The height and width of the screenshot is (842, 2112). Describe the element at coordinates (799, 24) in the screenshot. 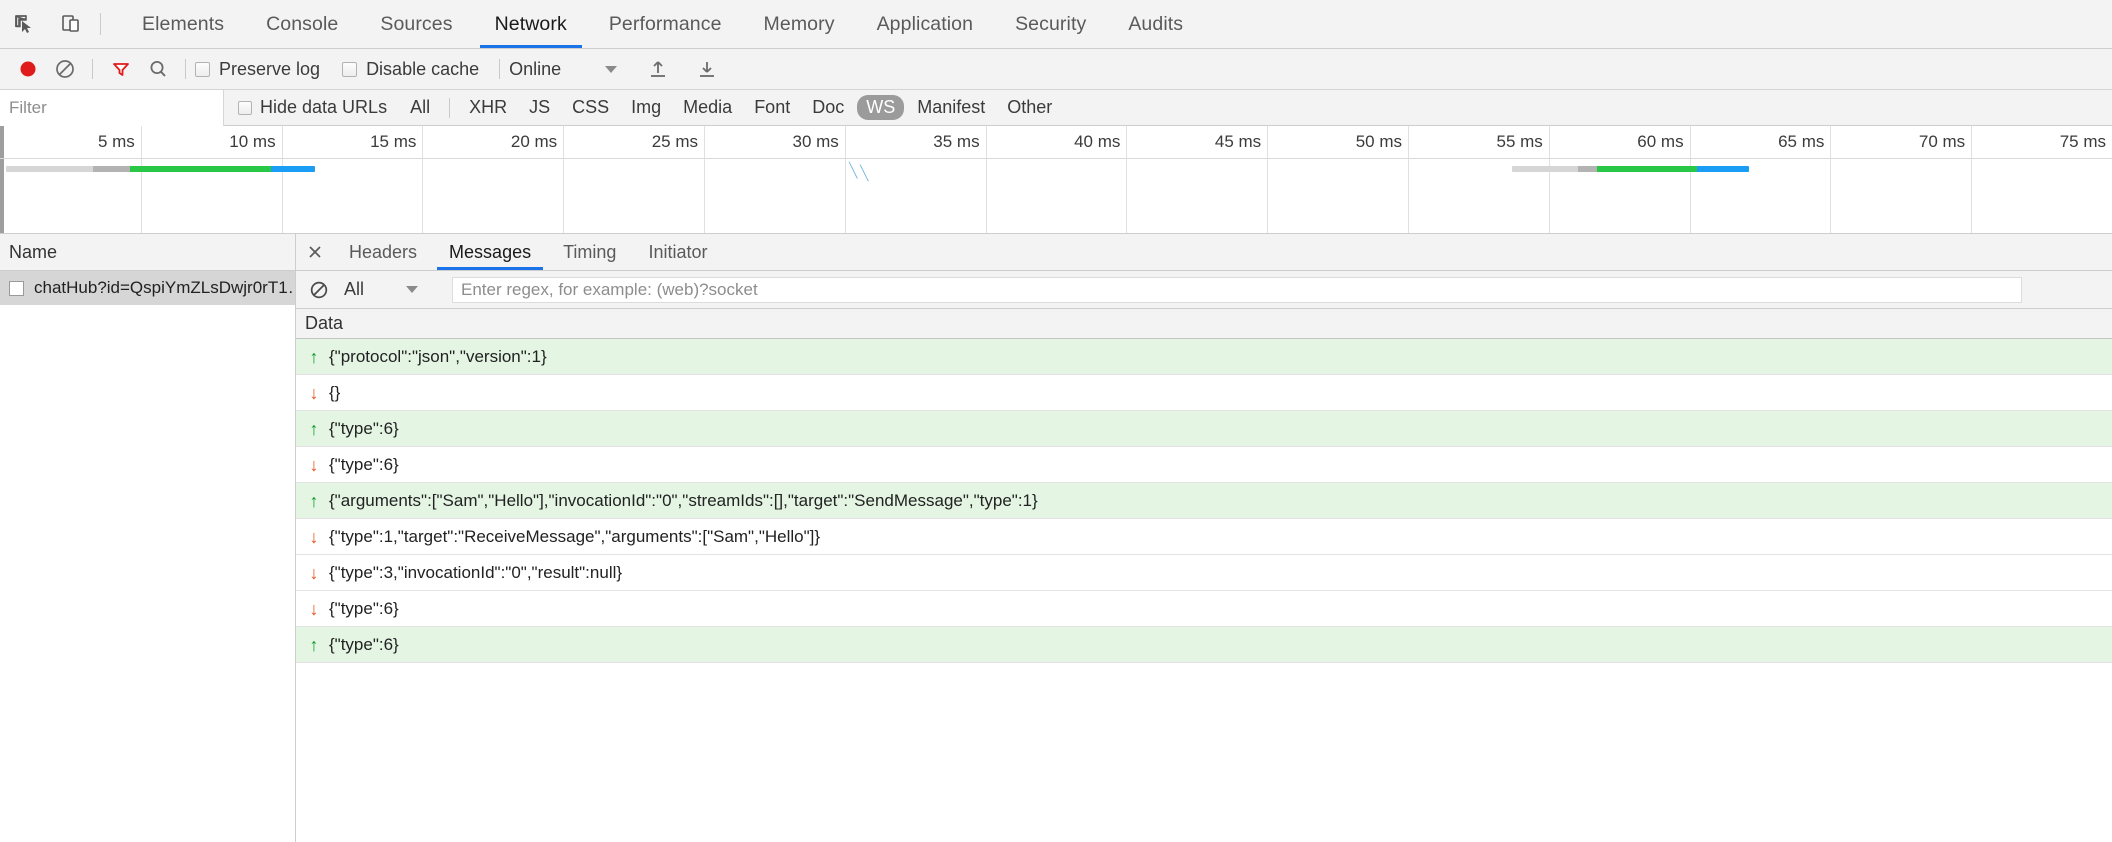

I see `tab-memory: Memory` at that location.